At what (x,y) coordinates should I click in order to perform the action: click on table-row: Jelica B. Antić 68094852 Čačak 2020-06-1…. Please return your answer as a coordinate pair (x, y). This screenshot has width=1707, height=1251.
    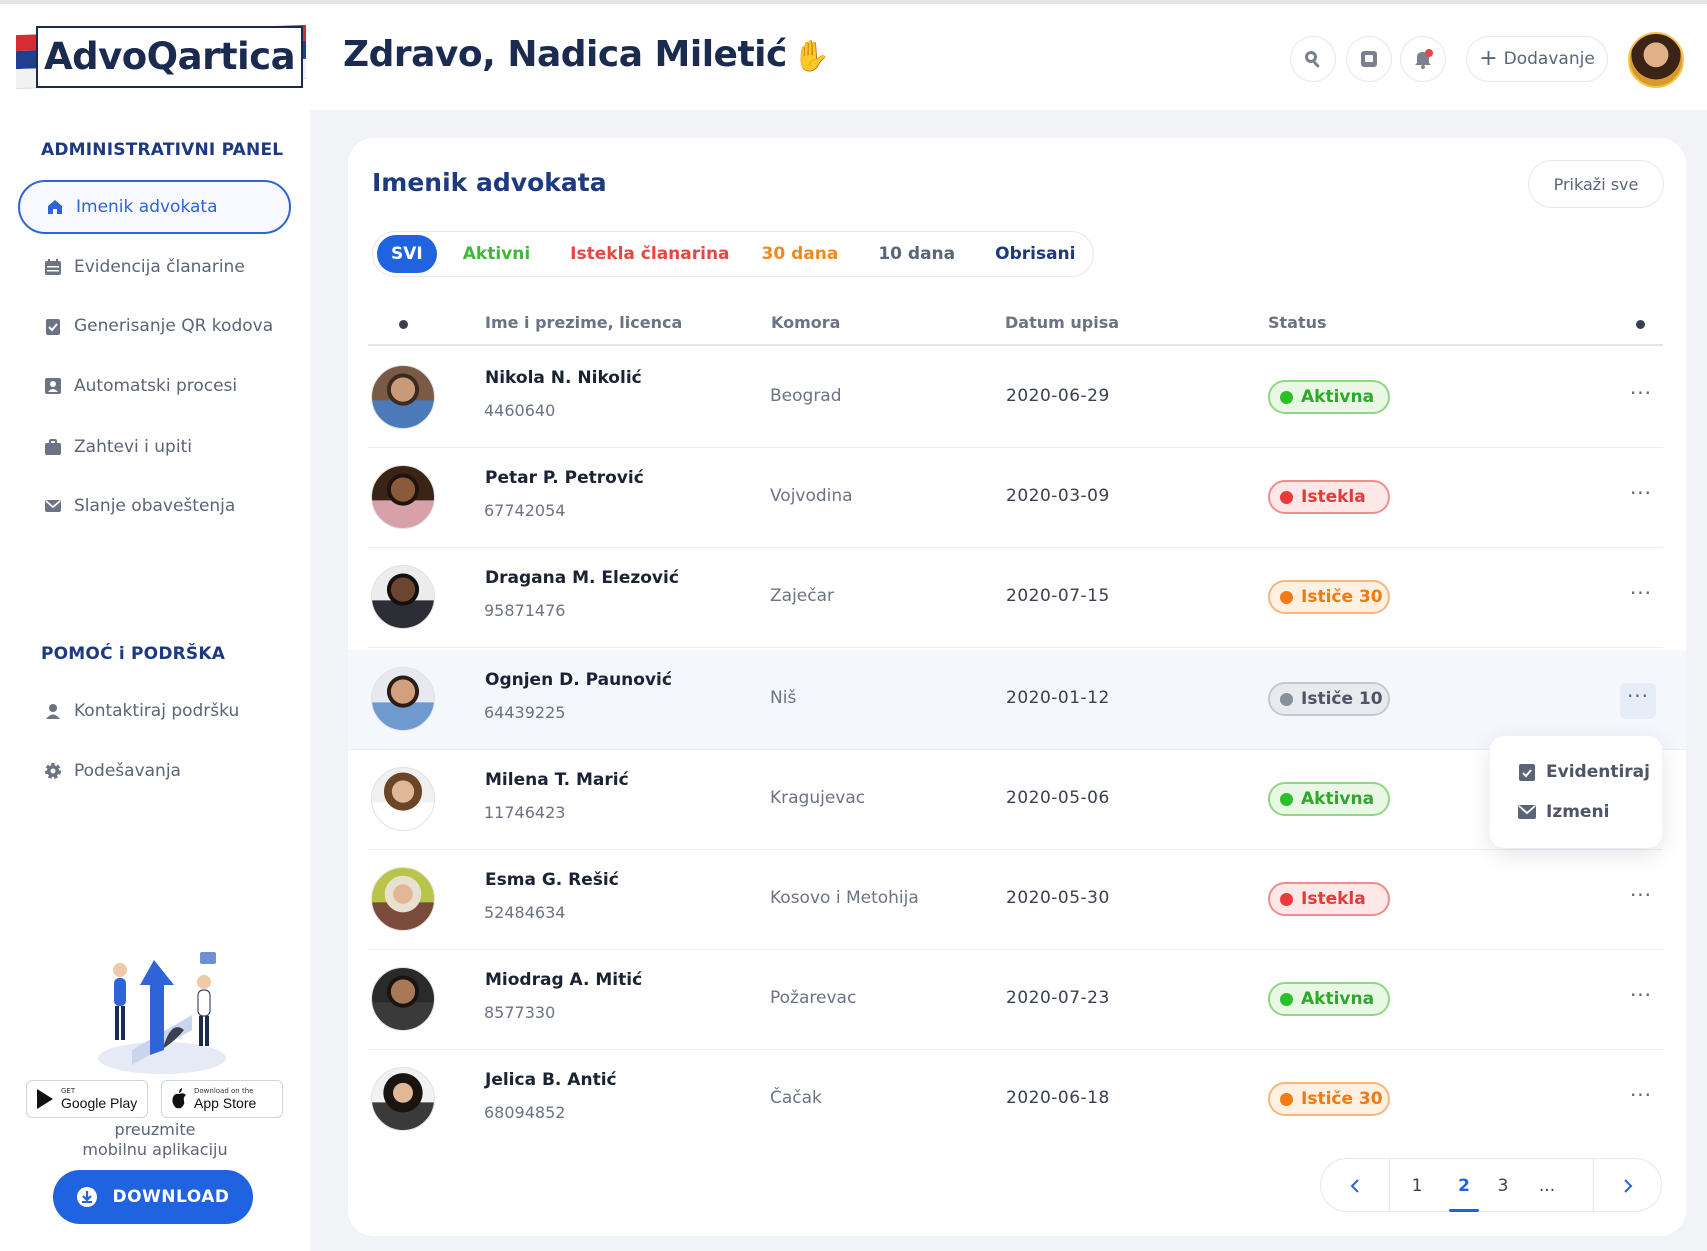
    Looking at the image, I should click on (1015, 1100).